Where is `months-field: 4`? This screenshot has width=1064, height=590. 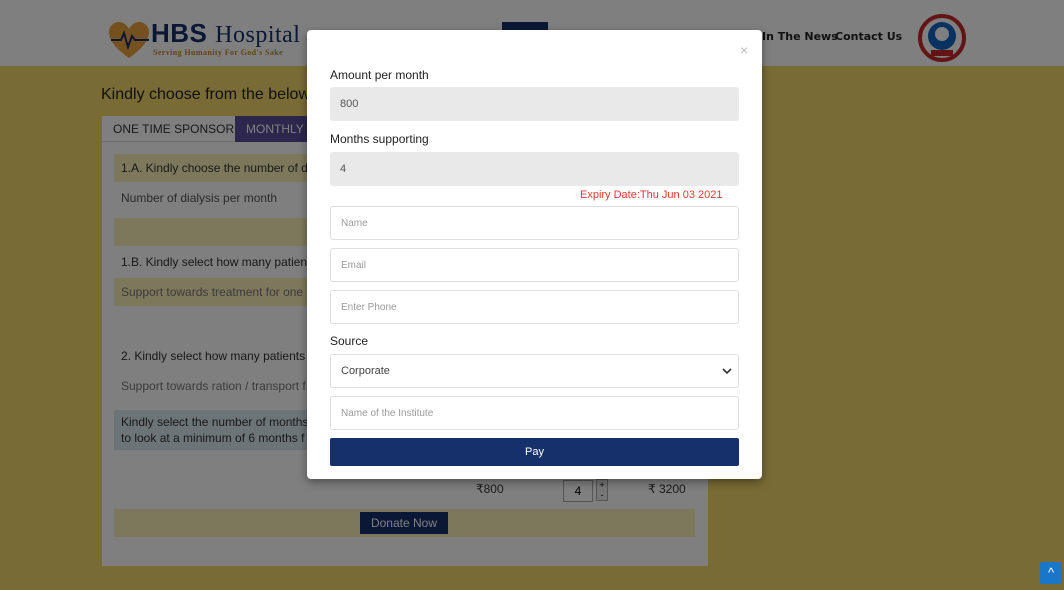
months-field: 4 is located at coordinates (534, 169).